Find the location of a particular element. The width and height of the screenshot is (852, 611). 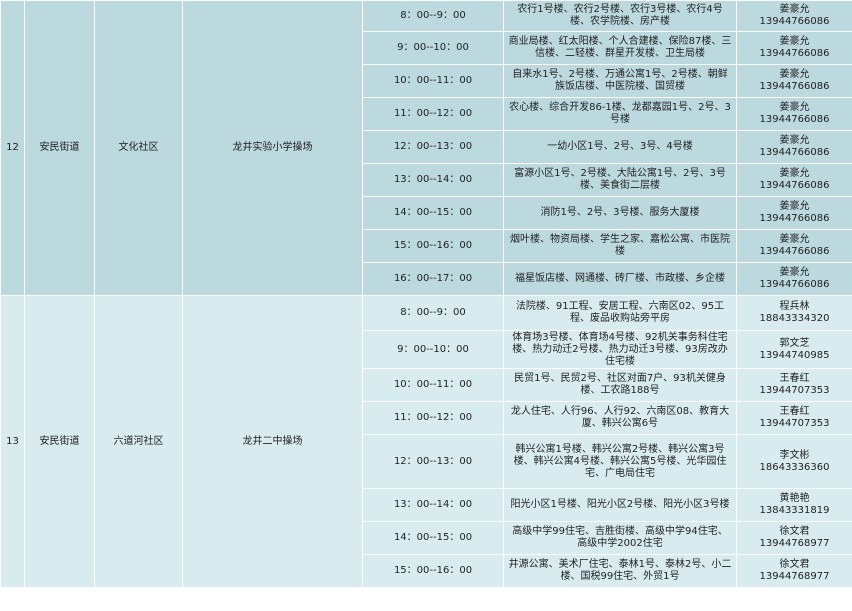

buildings-cell: 井源公寓、美术厂住宅、泰林1号、泰林2号、小二楼、国税99住宅、外贸1号 is located at coordinates (620, 571).